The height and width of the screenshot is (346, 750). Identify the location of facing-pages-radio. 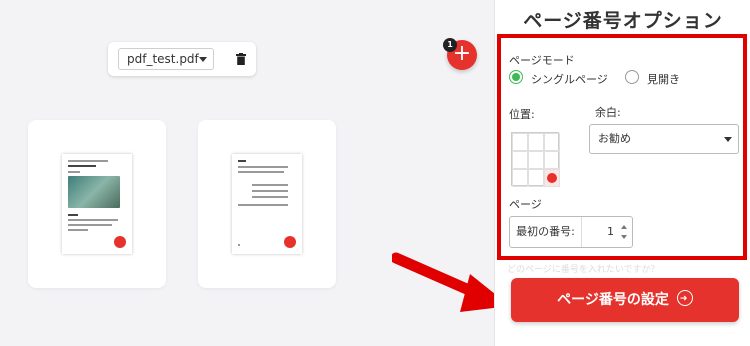
(632, 77).